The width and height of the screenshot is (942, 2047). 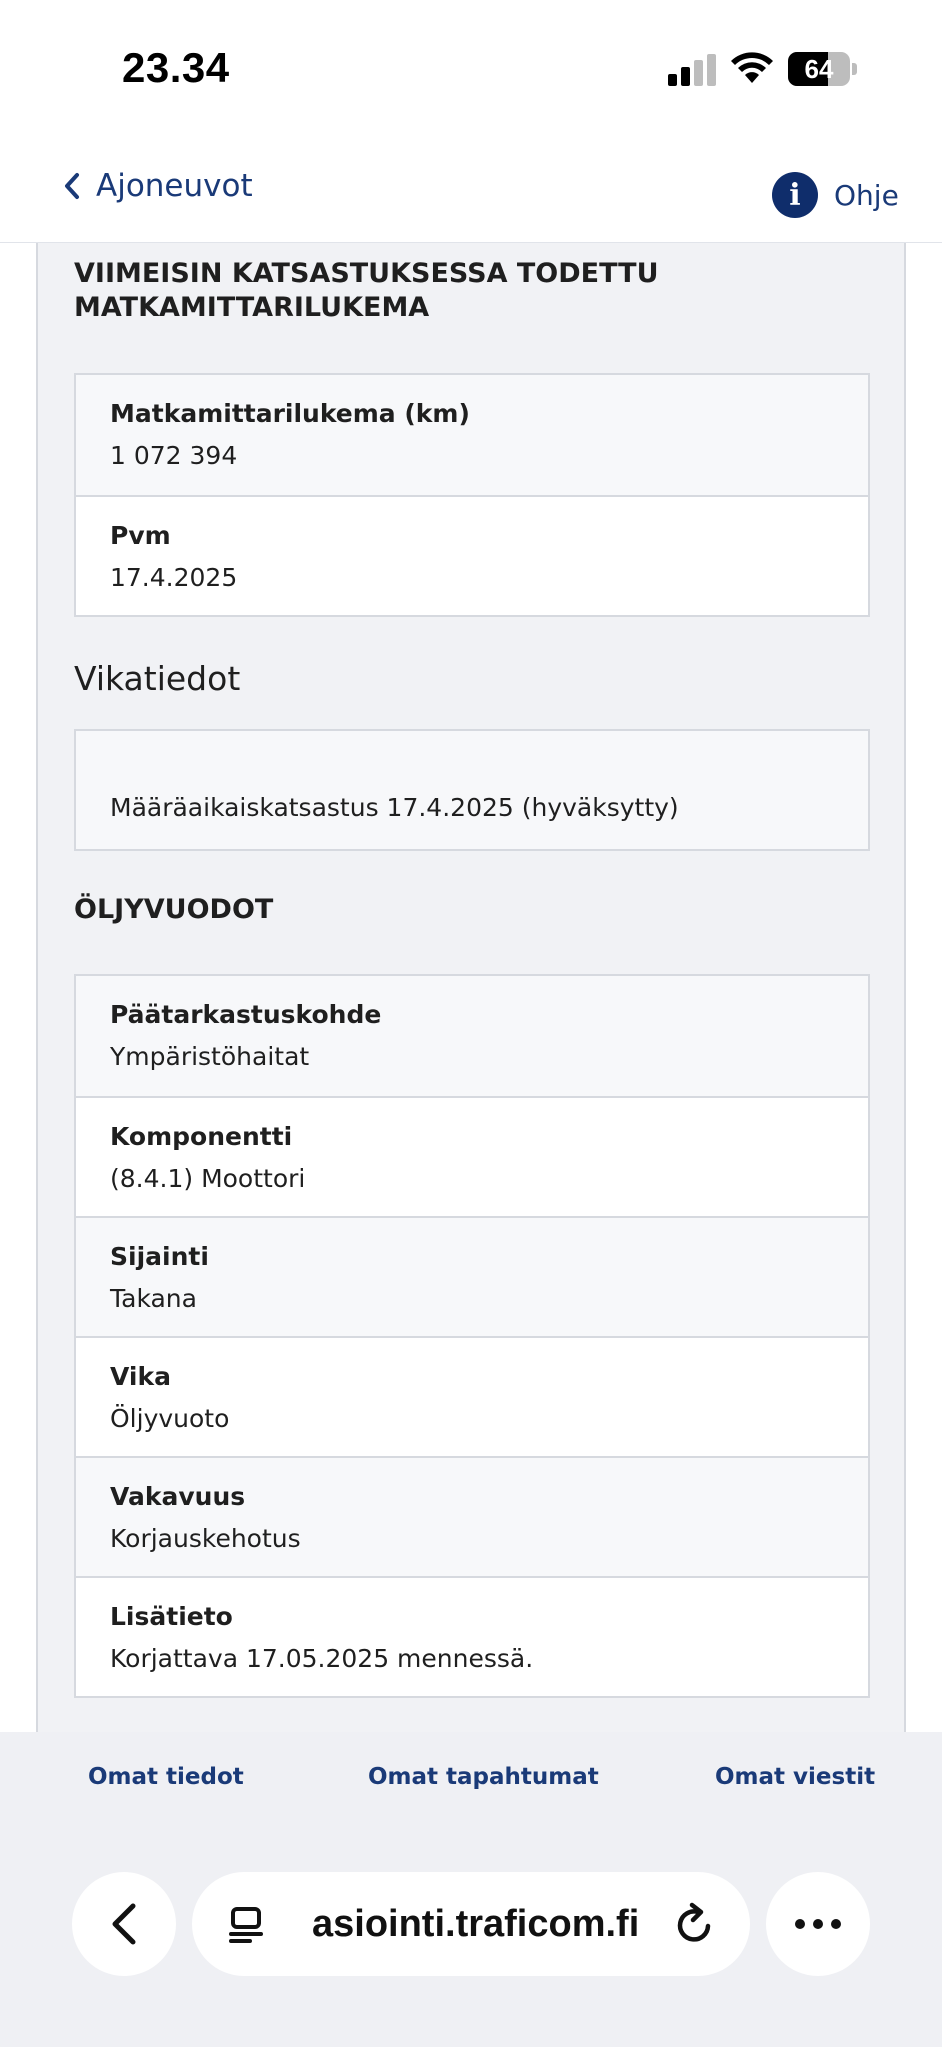 I want to click on table-row: Pvm 17.4.2025, so click(x=472, y=555).